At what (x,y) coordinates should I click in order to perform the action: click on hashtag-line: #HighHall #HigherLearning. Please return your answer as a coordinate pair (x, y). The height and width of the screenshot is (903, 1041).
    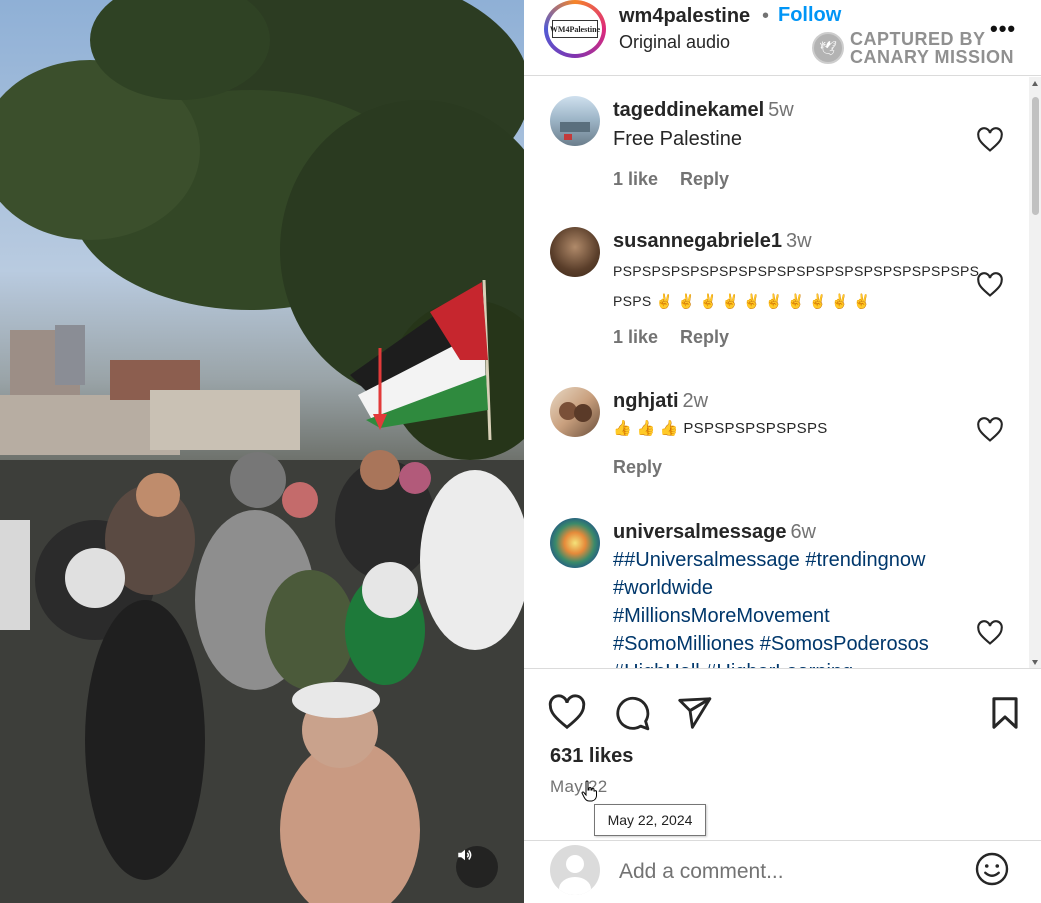
    Looking at the image, I should click on (798, 663).